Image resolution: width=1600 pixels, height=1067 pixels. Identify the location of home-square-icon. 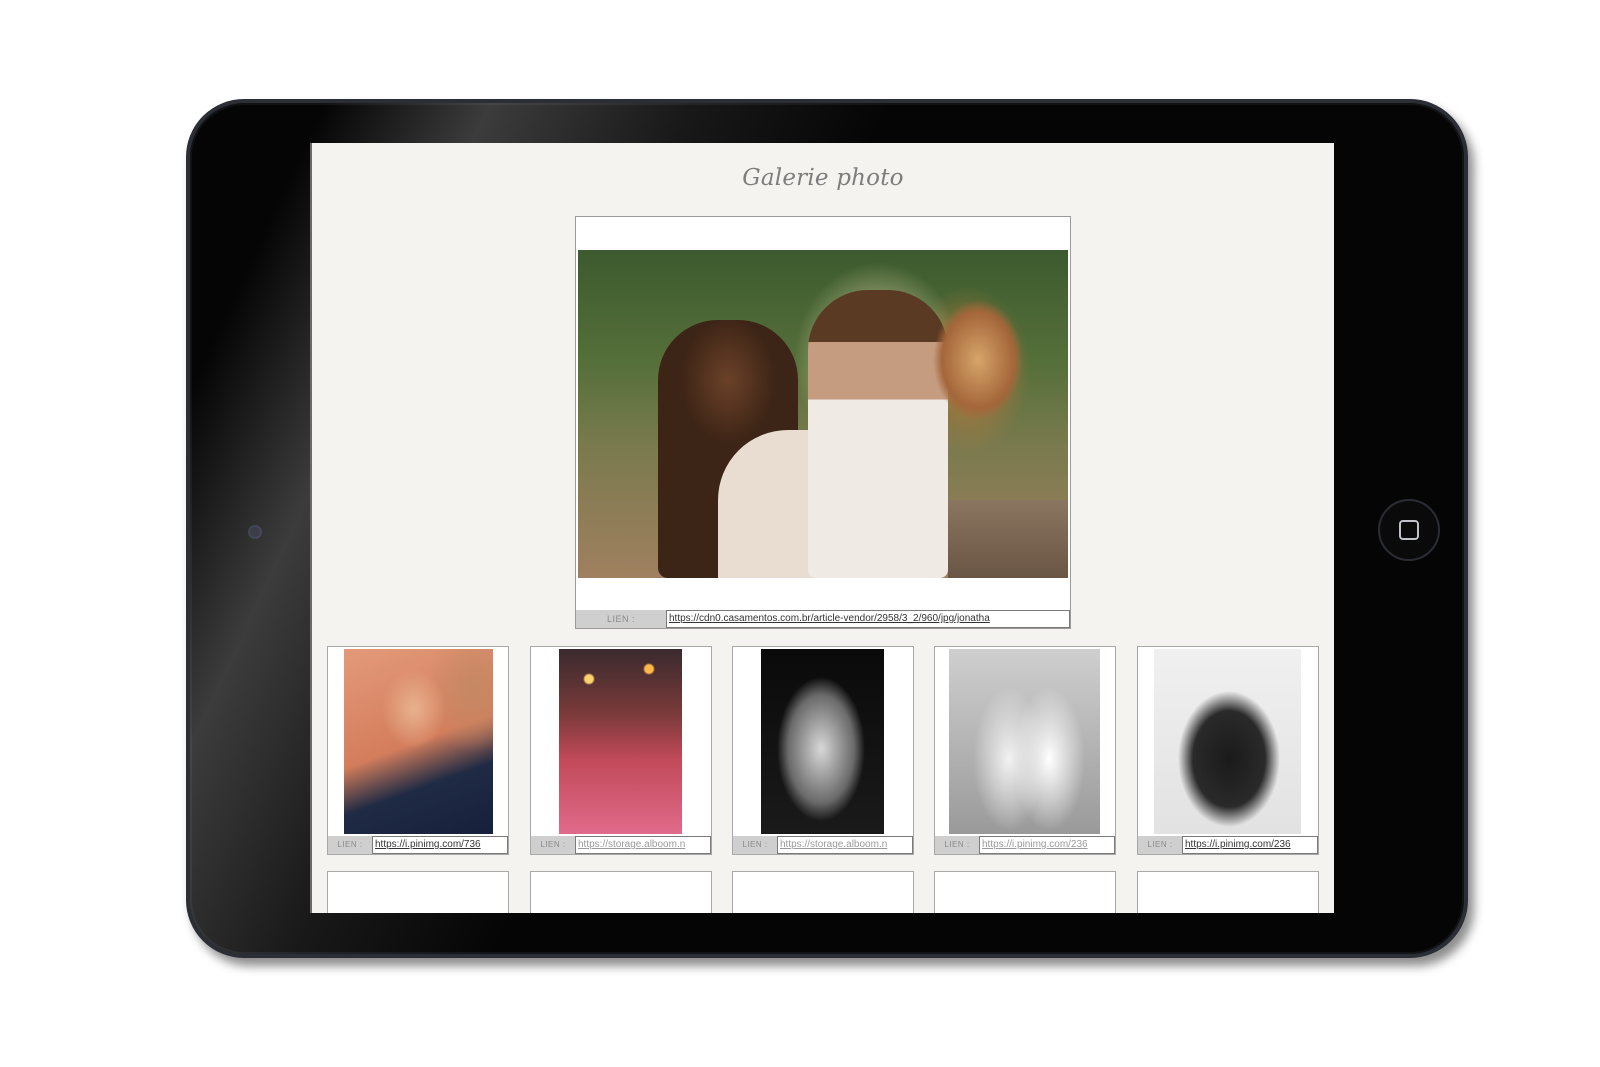
(1409, 530).